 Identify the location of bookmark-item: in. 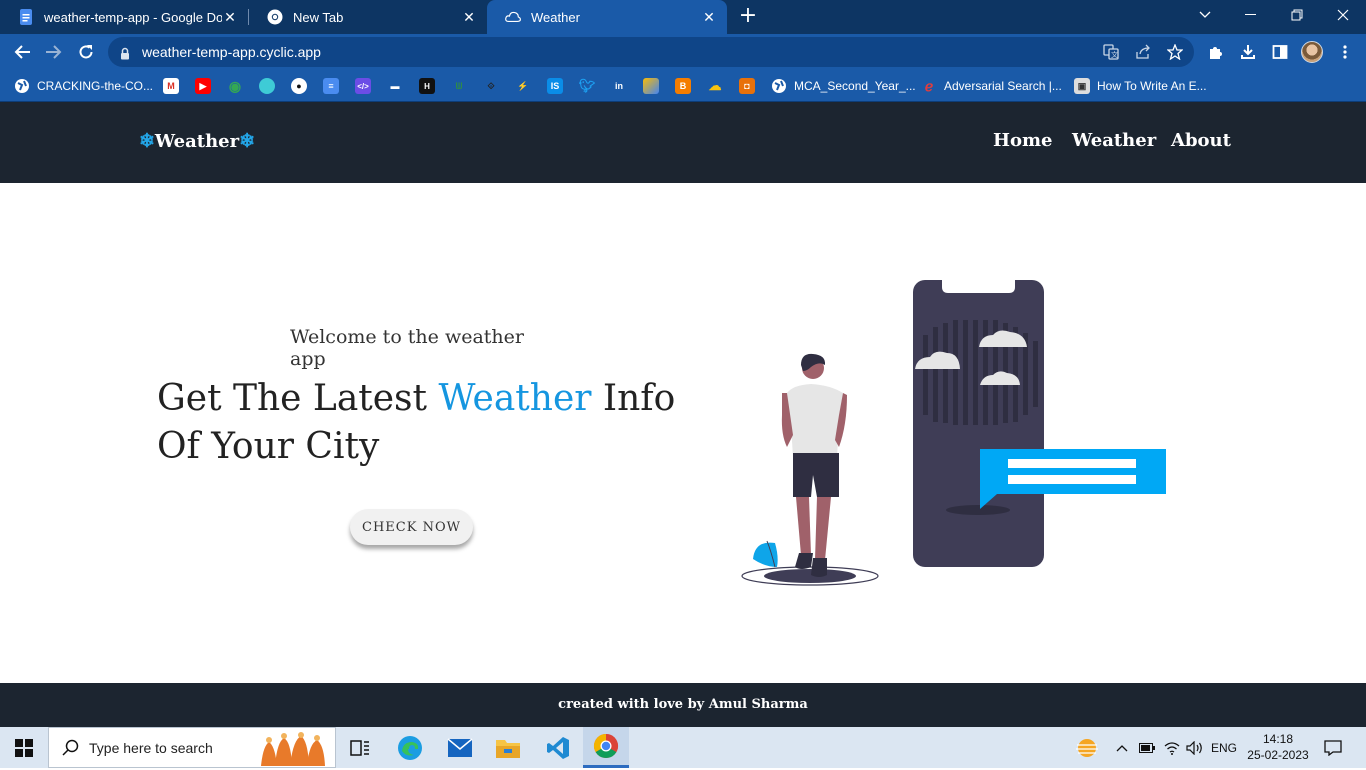
(622, 86).